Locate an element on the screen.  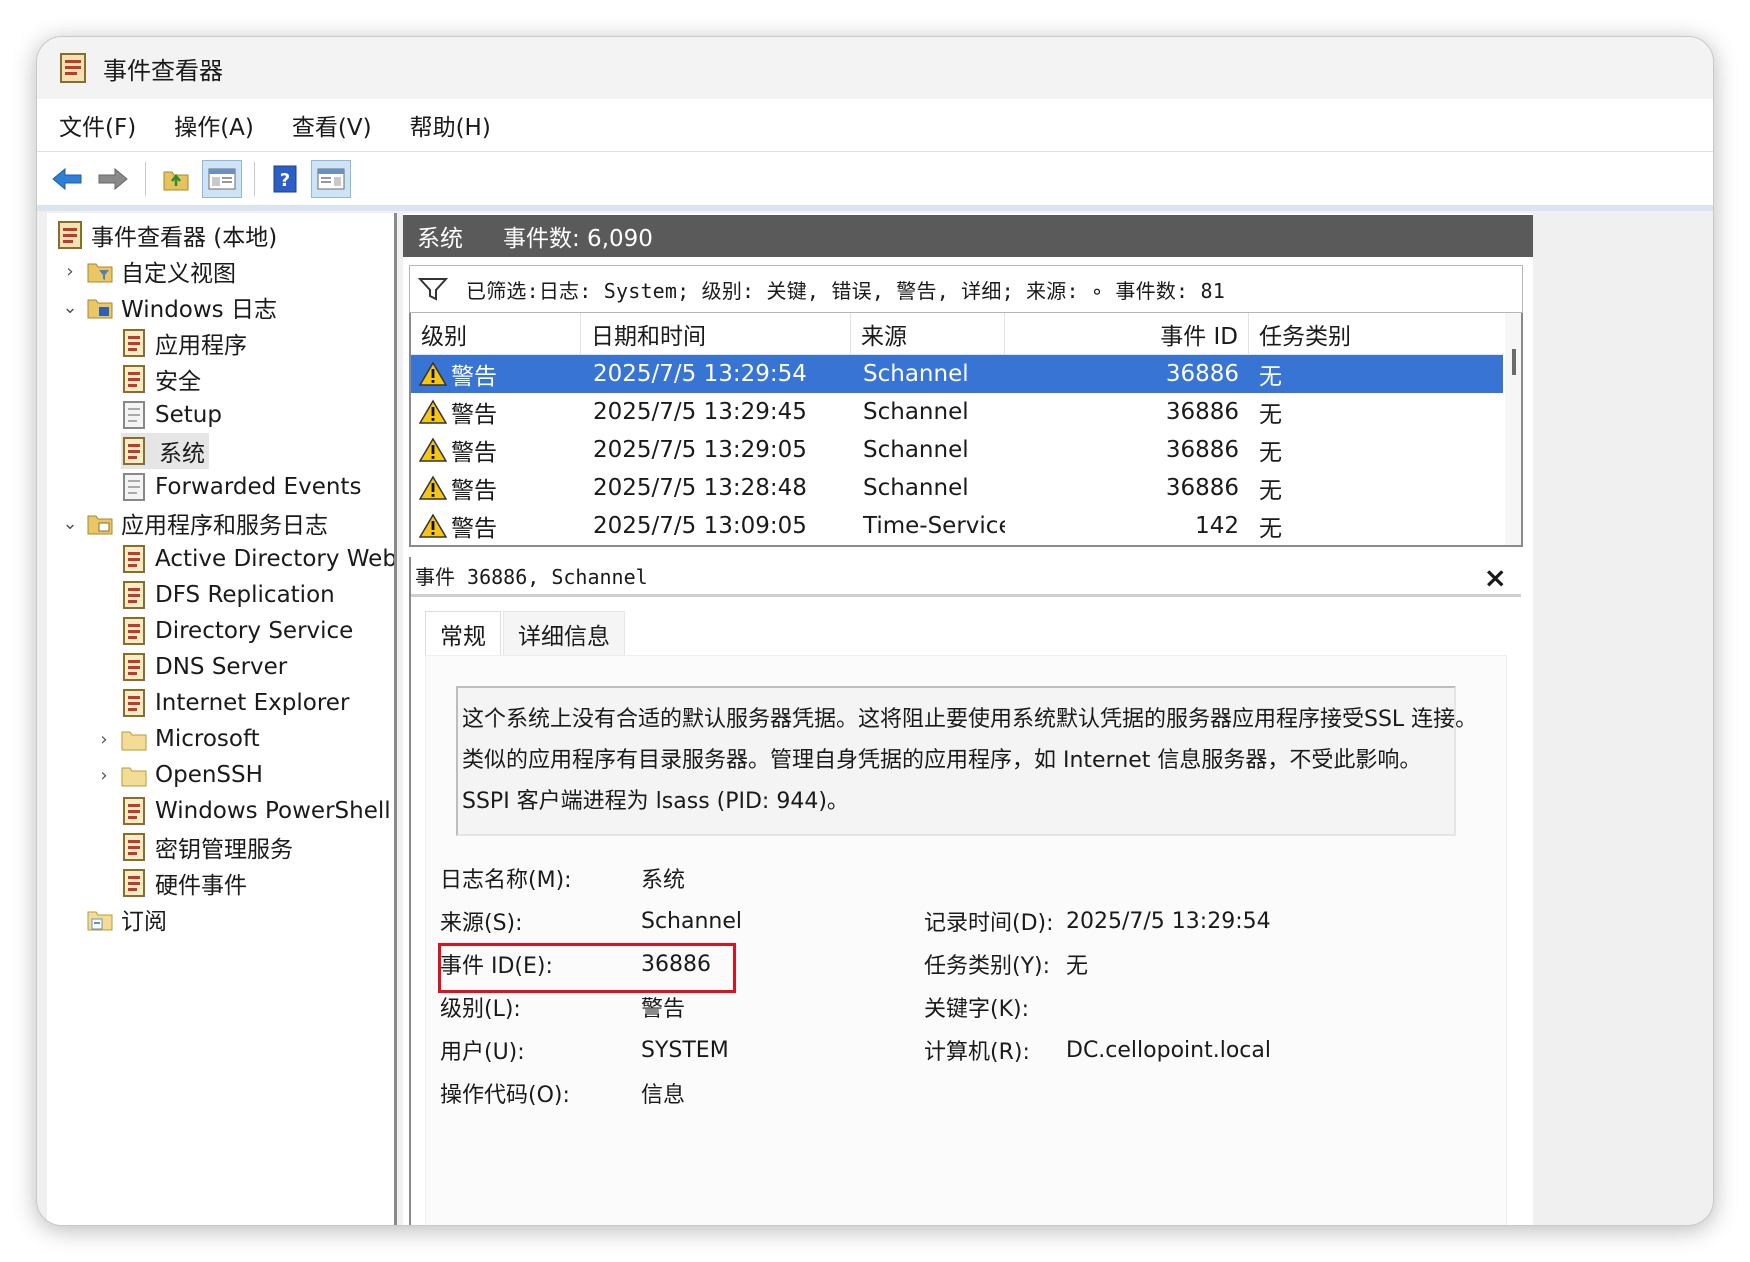
log-plain-icon is located at coordinates (134, 415).